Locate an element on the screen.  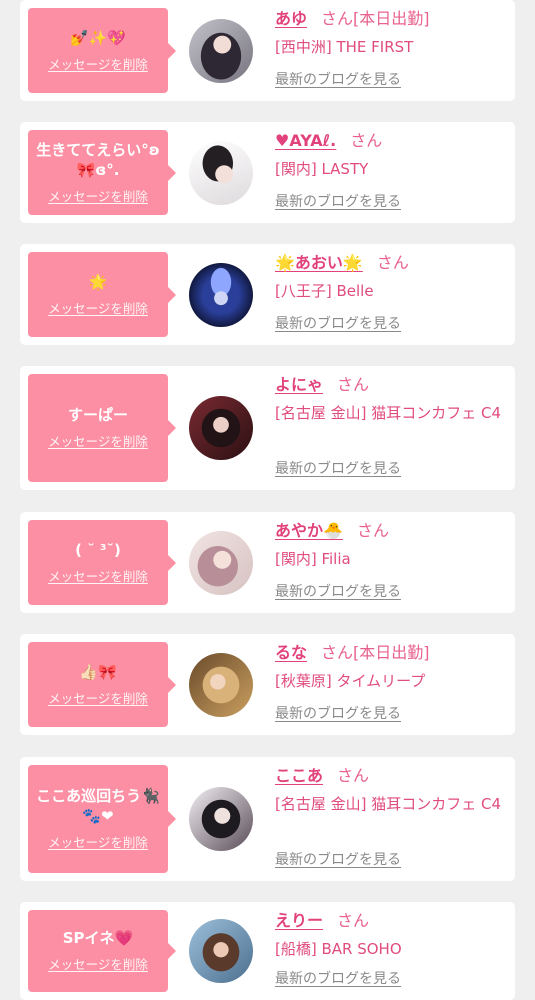
cast-info: ここあ さん [名古屋 金山] 猫耳コンカフェ C4 最新のブログを見る is located at coordinates (390, 819).